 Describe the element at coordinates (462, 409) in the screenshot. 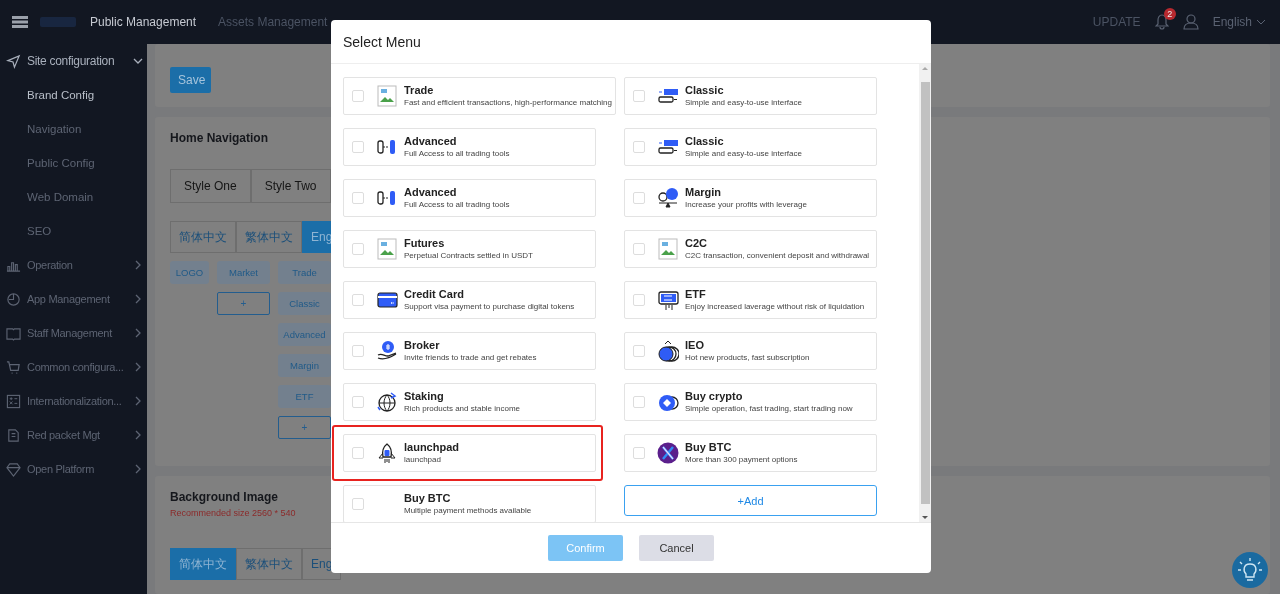

I see `option-description: Rich products and stable income` at that location.